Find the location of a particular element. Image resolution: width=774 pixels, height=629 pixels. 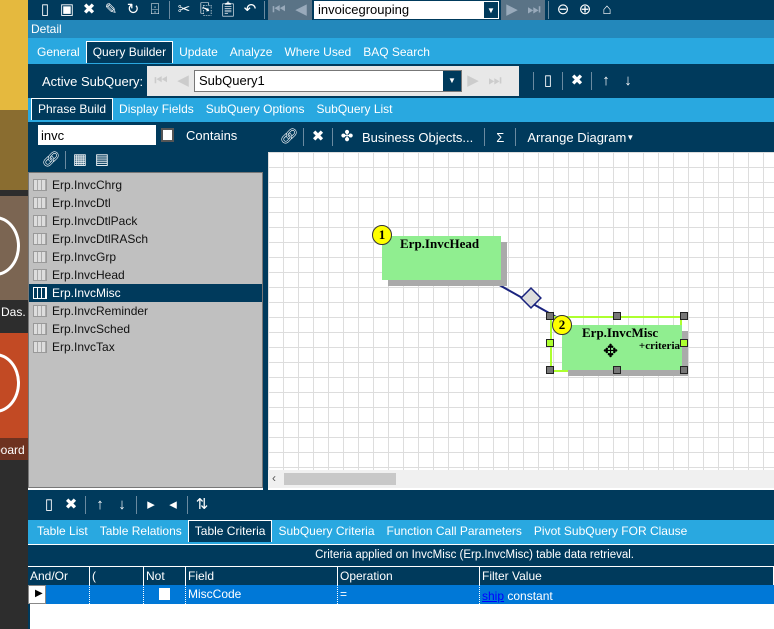

delete-criteria-icon: ✖ is located at coordinates (71, 505).